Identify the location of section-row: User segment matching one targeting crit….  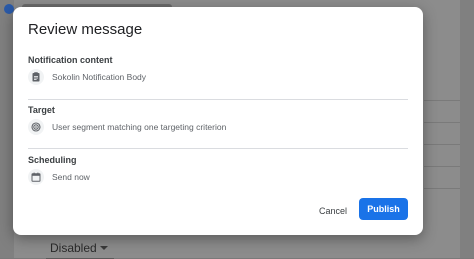
(127, 127).